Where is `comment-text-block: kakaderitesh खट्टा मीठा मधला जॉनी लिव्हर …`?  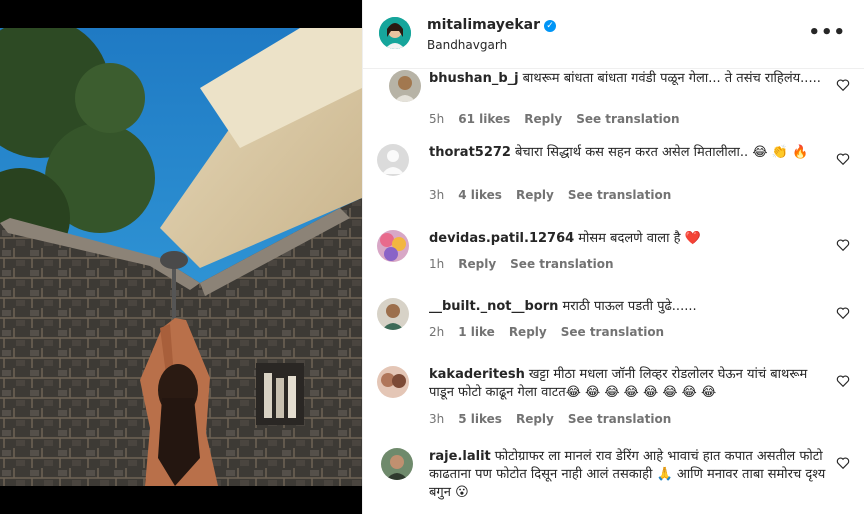
comment-text-block: kakaderitesh खट्टा मीठा मधला जॉनी लिव्हर … is located at coordinates (629, 384).